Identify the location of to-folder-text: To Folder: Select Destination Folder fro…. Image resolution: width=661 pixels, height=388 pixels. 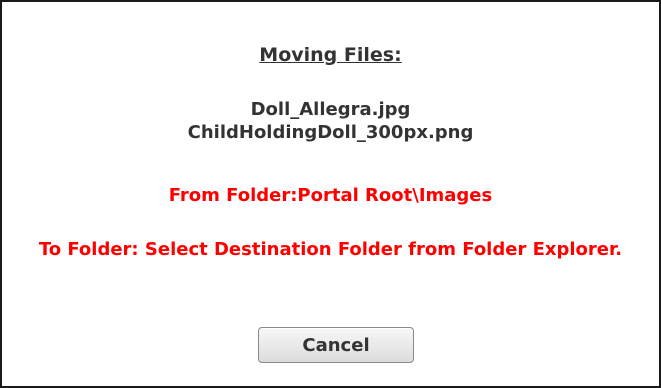
(330, 249).